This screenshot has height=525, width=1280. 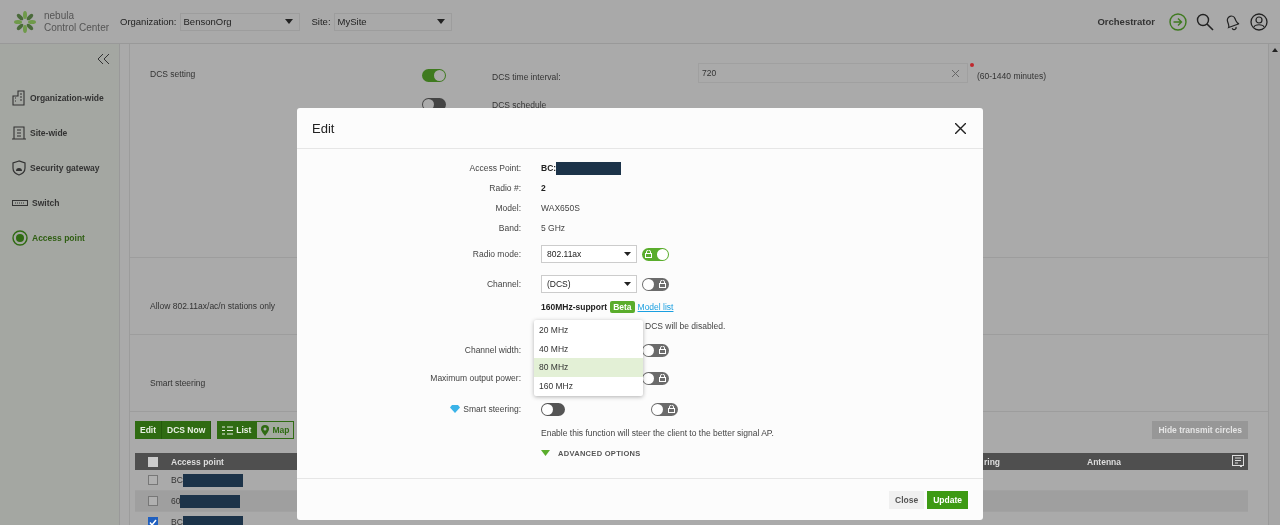 I want to click on model-list-link: Model list, so click(x=655, y=307).